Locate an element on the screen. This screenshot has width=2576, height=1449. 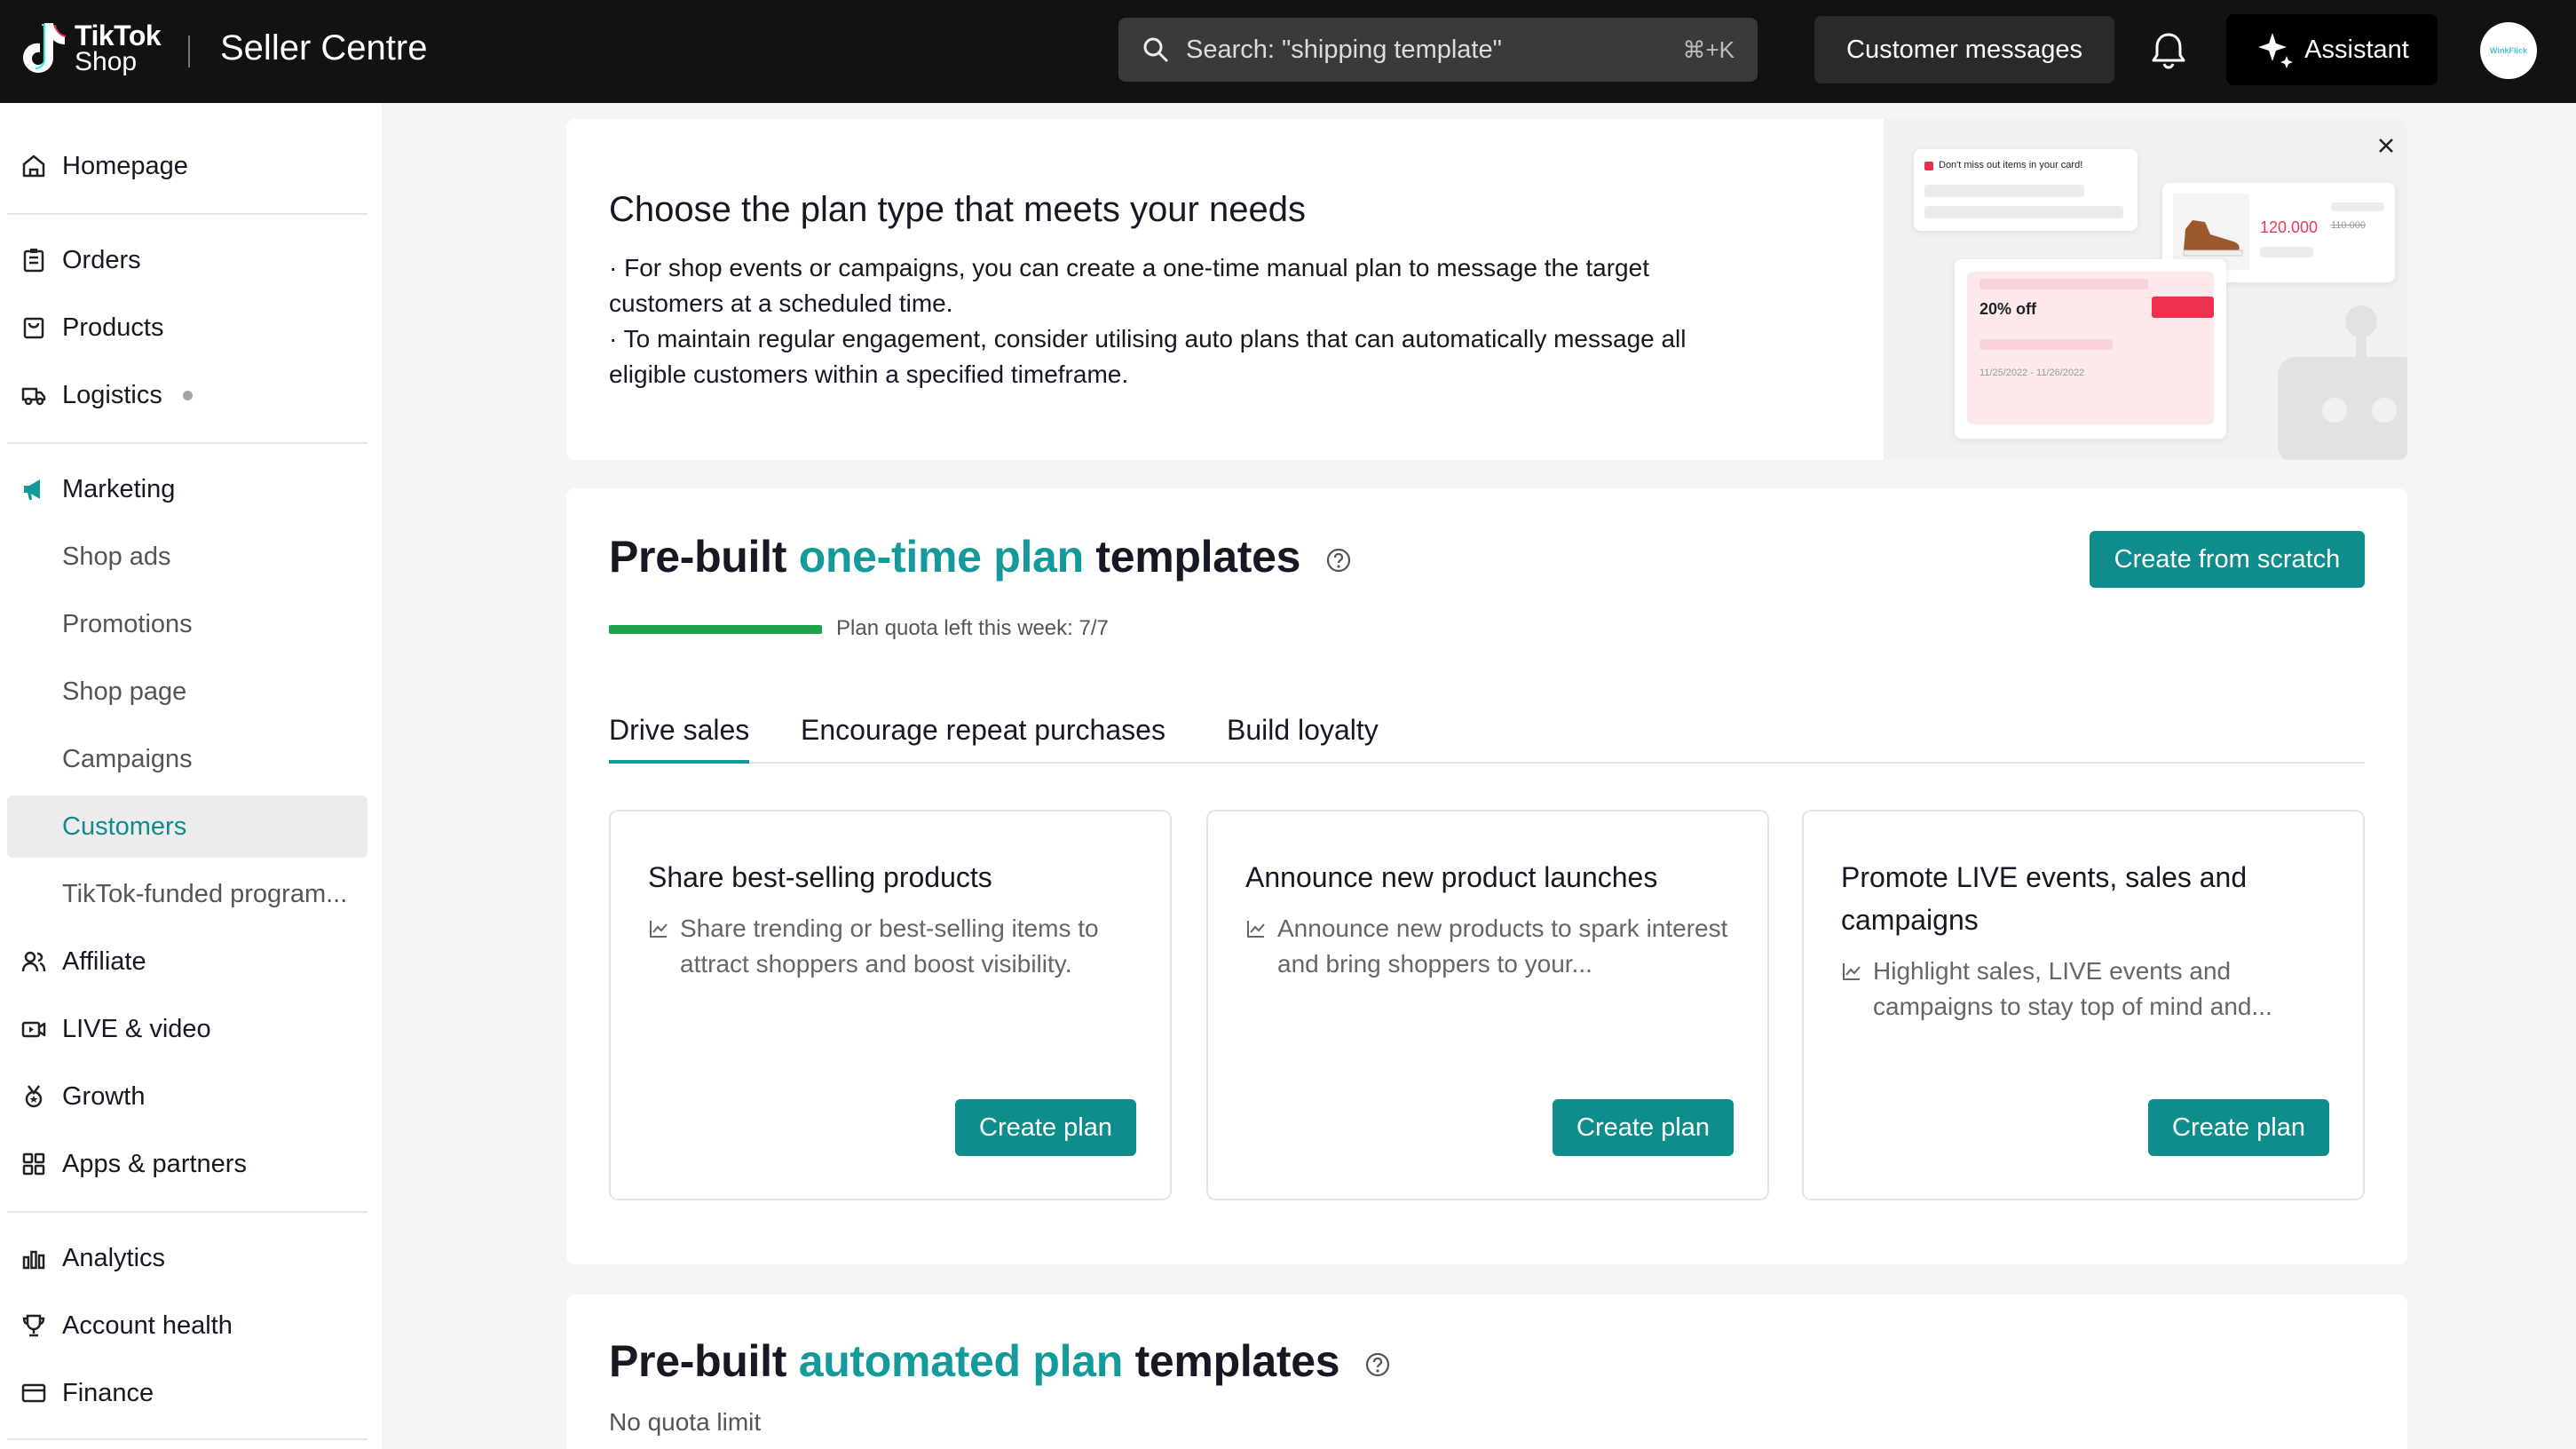
status-dot is located at coordinates (188, 395).